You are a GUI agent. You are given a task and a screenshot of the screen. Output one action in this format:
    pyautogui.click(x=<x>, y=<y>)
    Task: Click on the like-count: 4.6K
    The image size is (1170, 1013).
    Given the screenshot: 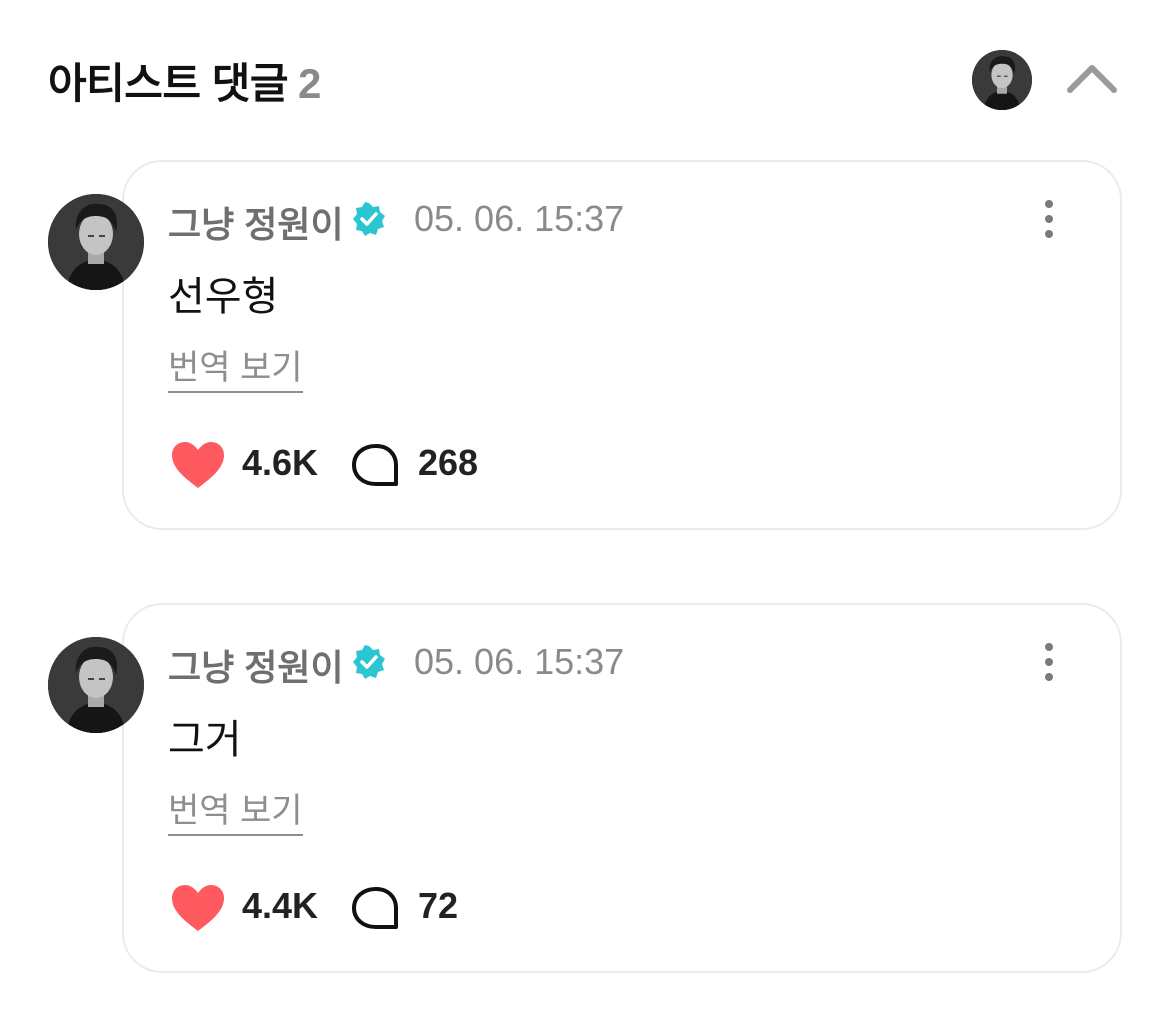 What is the action you would take?
    pyautogui.click(x=280, y=462)
    